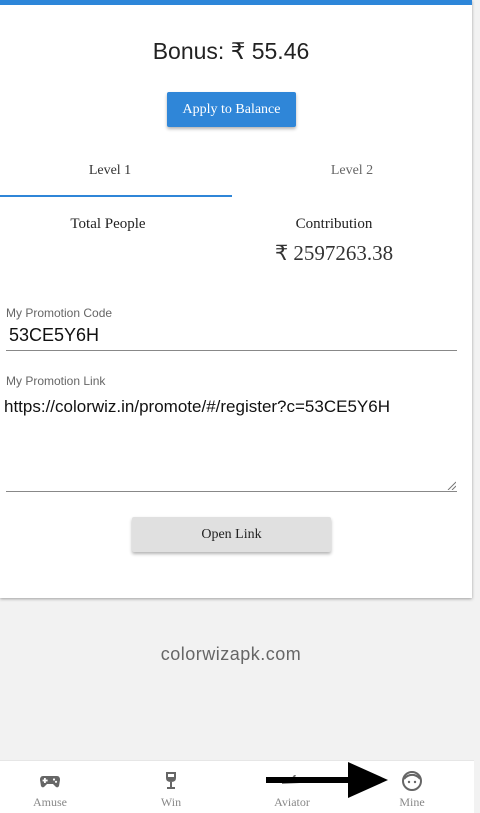  Describe the element at coordinates (171, 802) in the screenshot. I see `nav-label-win: Win` at that location.